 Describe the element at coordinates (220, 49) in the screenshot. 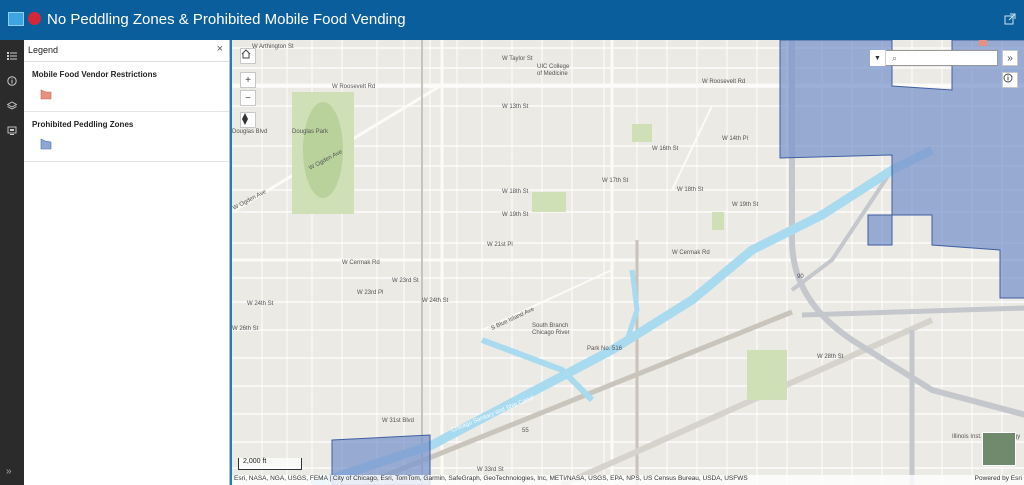

I see `close-icon: ×` at that location.